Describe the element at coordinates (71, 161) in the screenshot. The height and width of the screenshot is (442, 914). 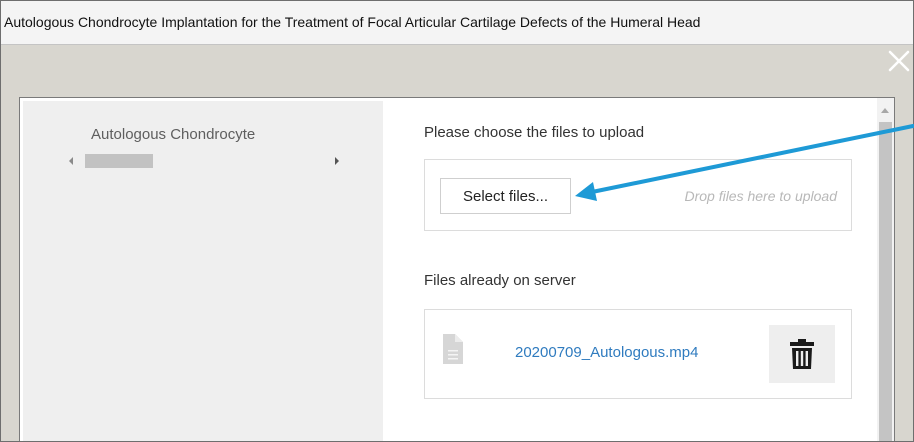
I see `scroll-left-arrow-icon` at that location.